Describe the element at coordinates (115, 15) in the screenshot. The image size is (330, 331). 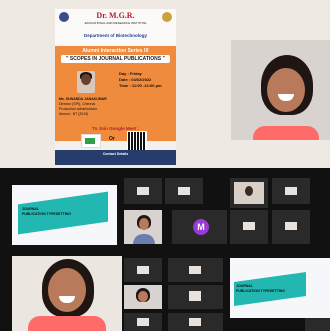
I see `college-name: Dr. M.G.R.` at that location.